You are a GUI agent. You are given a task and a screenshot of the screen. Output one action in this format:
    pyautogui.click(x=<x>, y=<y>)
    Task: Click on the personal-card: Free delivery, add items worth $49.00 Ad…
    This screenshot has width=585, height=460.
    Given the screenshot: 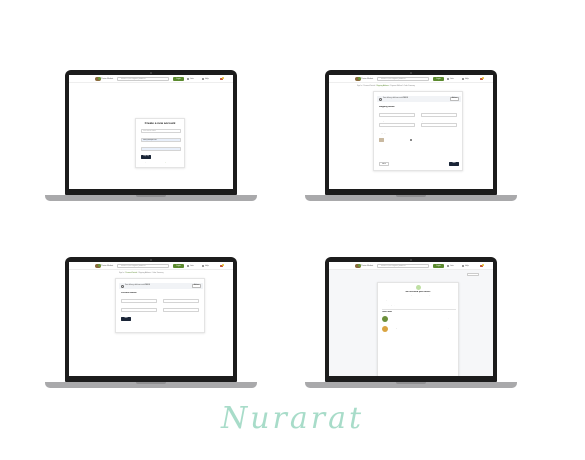 What is the action you would take?
    pyautogui.click(x=160, y=305)
    